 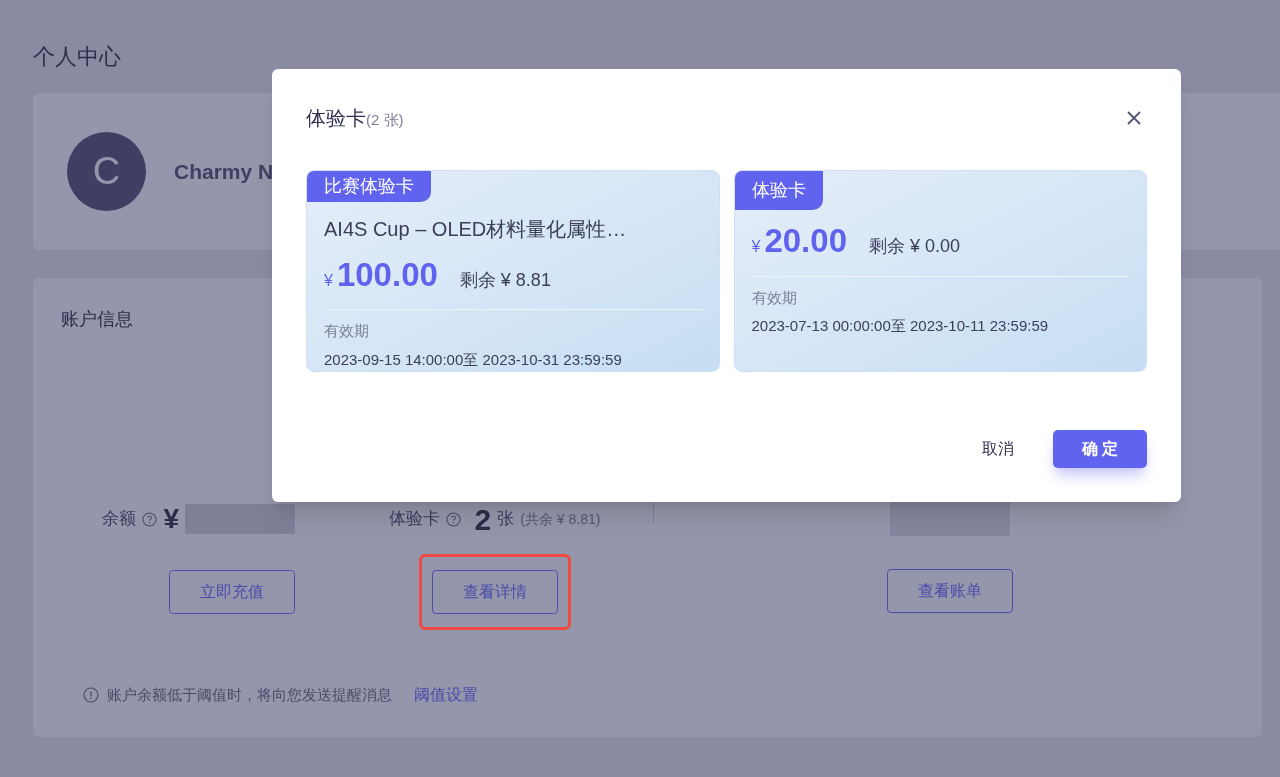 What do you see at coordinates (915, 246) in the screenshot?
I see `remaining-amount: 剩余 ¥ 0.00` at bounding box center [915, 246].